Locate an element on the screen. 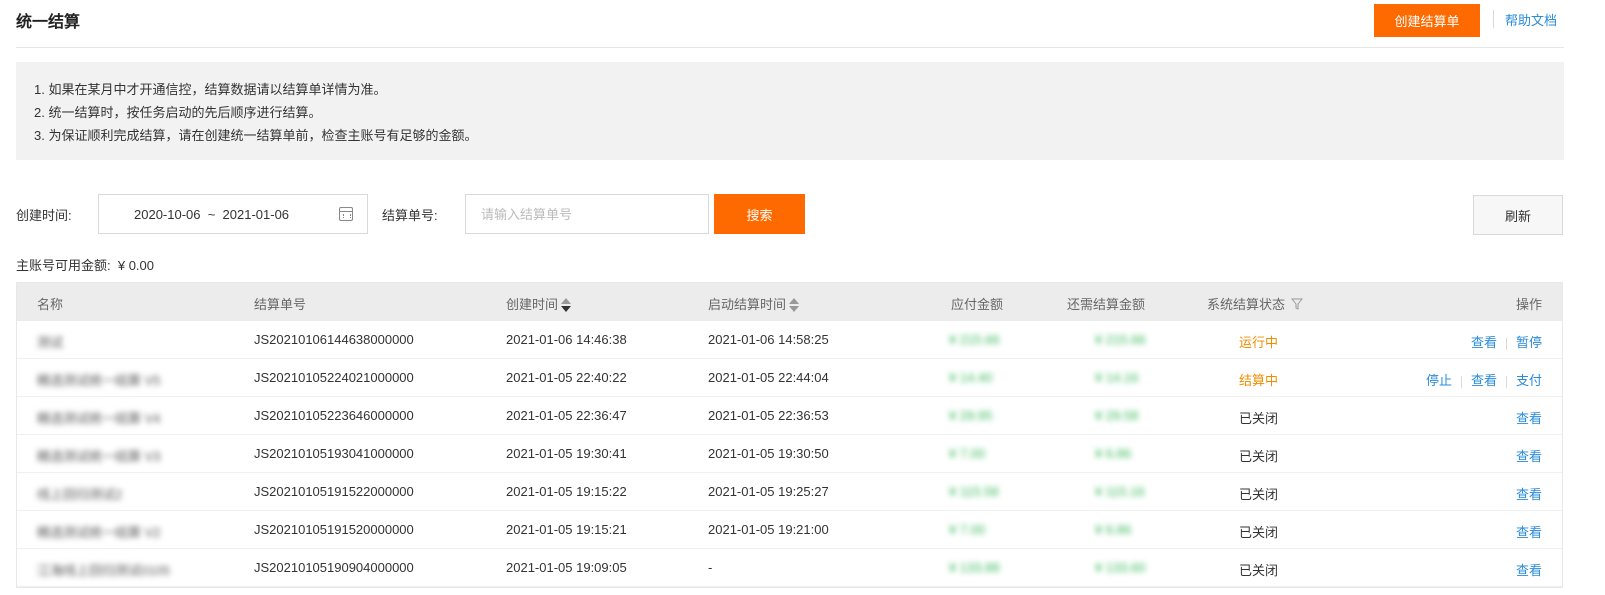 The height and width of the screenshot is (595, 1605). notice-line: 2. 统一结算时，按任务启动的先后顺序进行结算。 is located at coordinates (178, 112).